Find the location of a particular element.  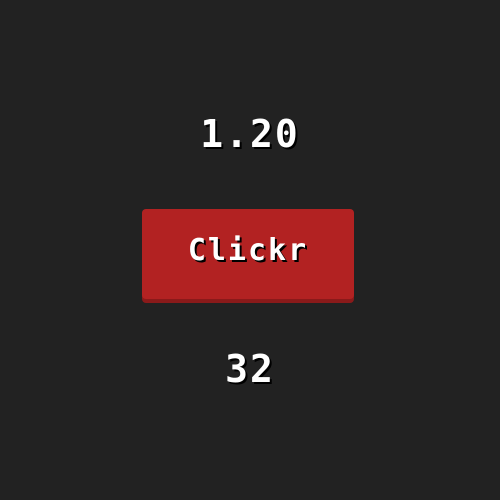

click-count-display: 32 is located at coordinates (250, 369).